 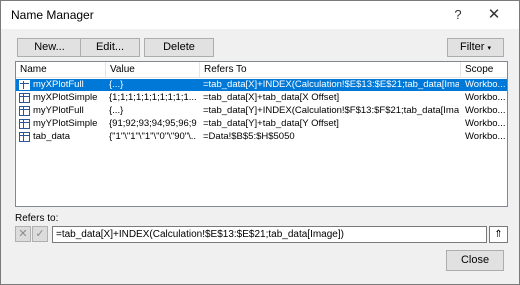 What do you see at coordinates (37, 218) in the screenshot?
I see `refers-to-label: Refers to:` at bounding box center [37, 218].